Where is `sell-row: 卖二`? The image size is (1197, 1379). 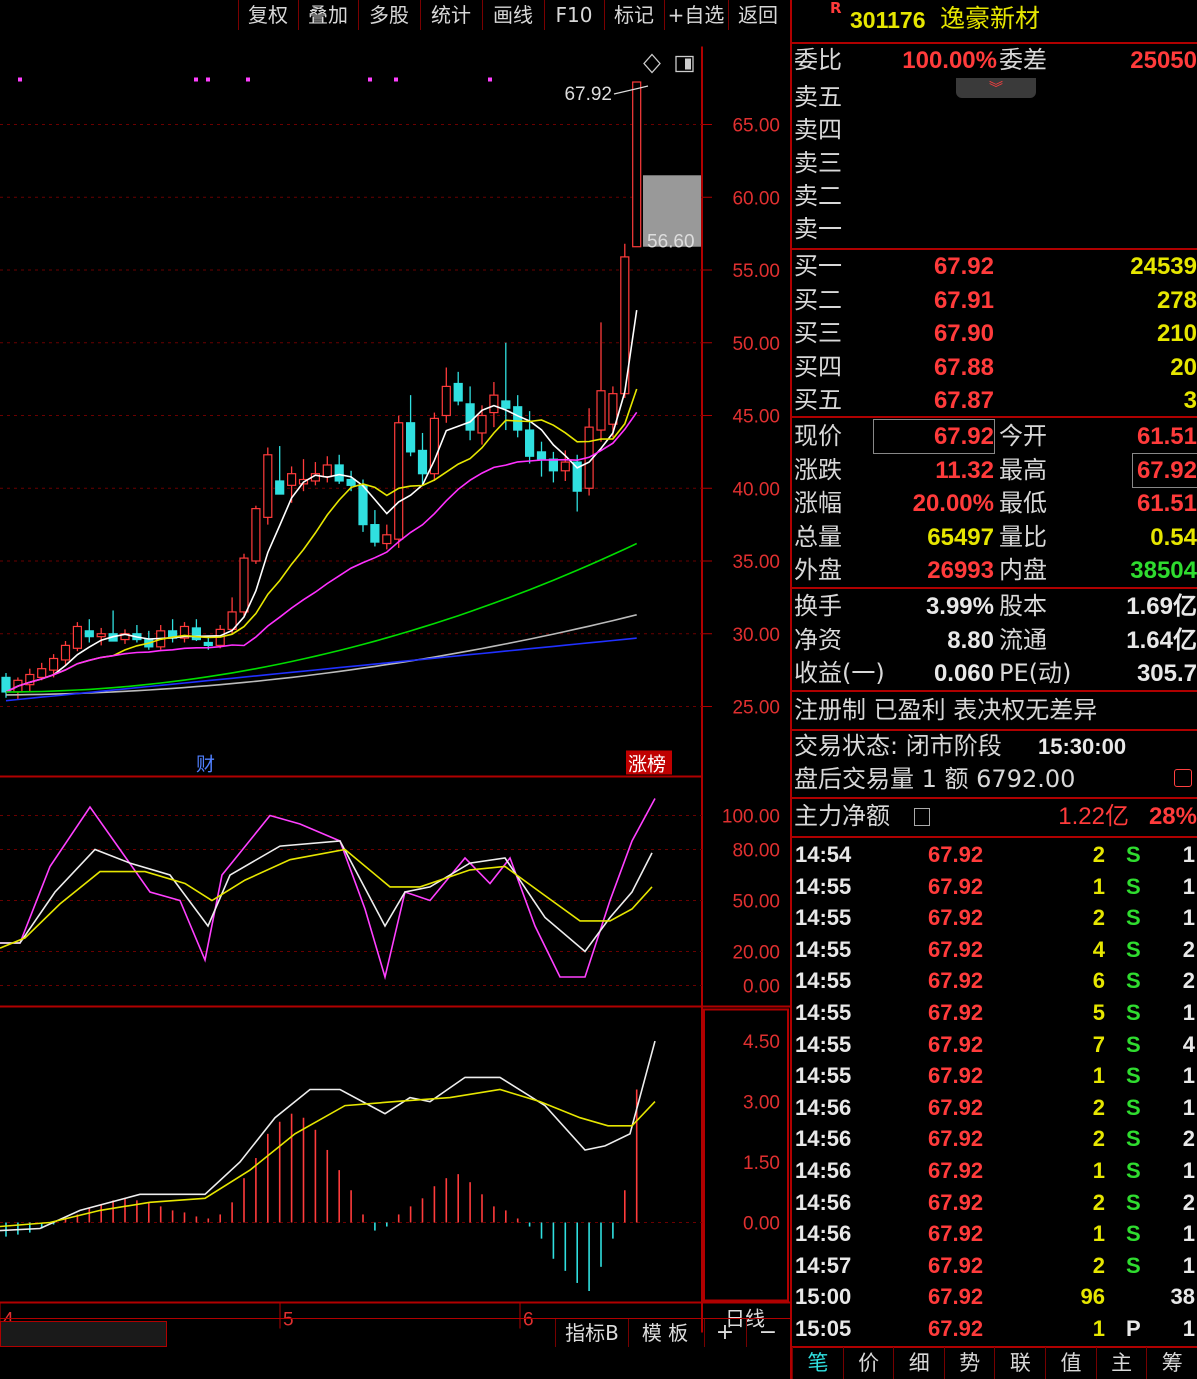 sell-row: 卖二 is located at coordinates (994, 196).